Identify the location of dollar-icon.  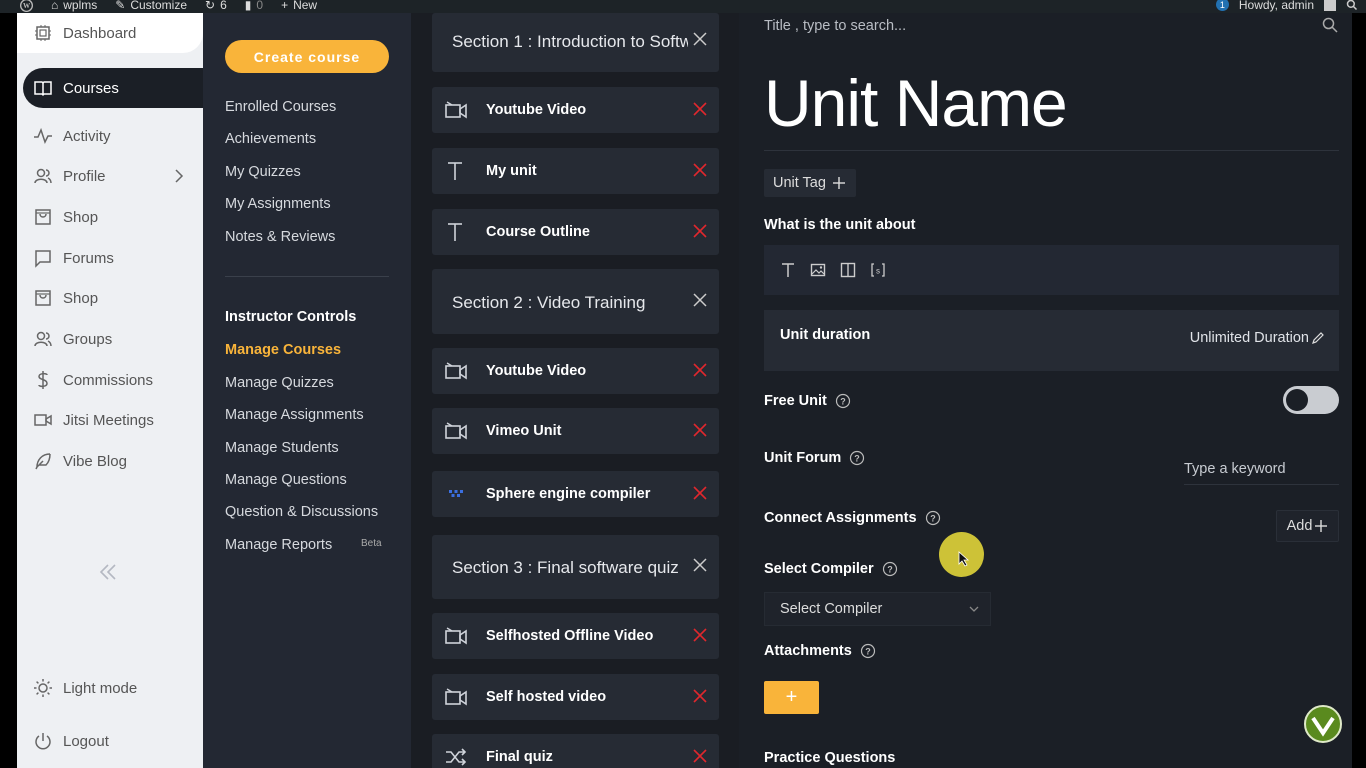
(43, 380).